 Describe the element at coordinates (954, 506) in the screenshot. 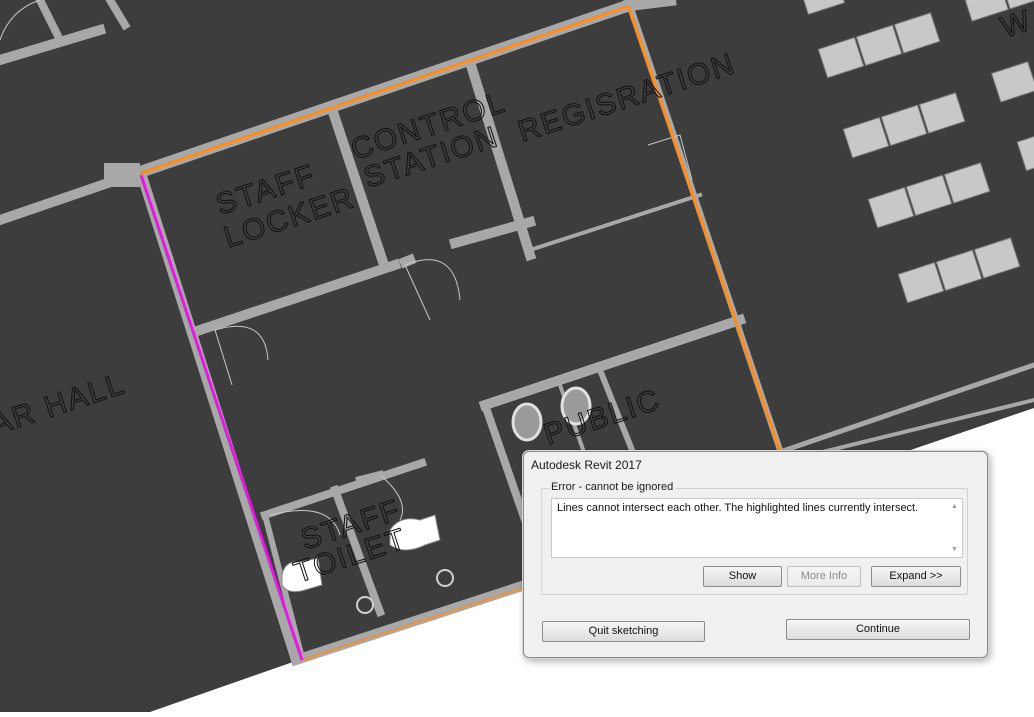

I see `scroll-up-icon: ▲` at that location.